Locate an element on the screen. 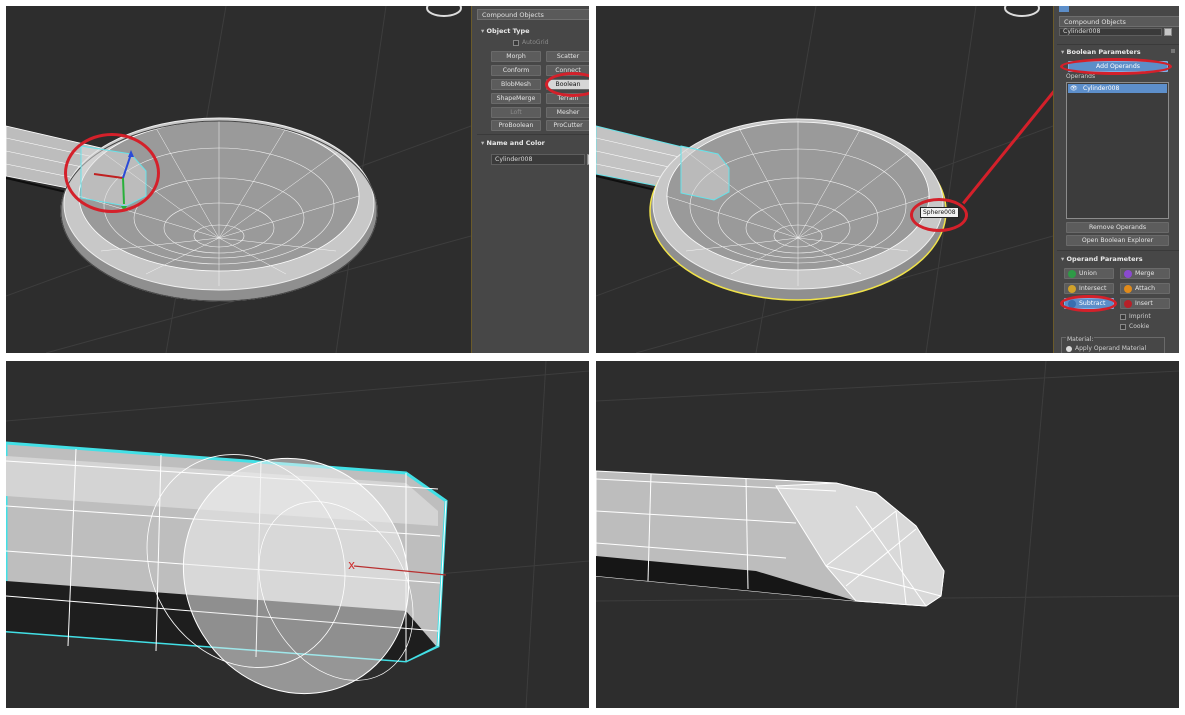  open-boolean-explorer-button: Open Boolean Explorer is located at coordinates (1117, 240).